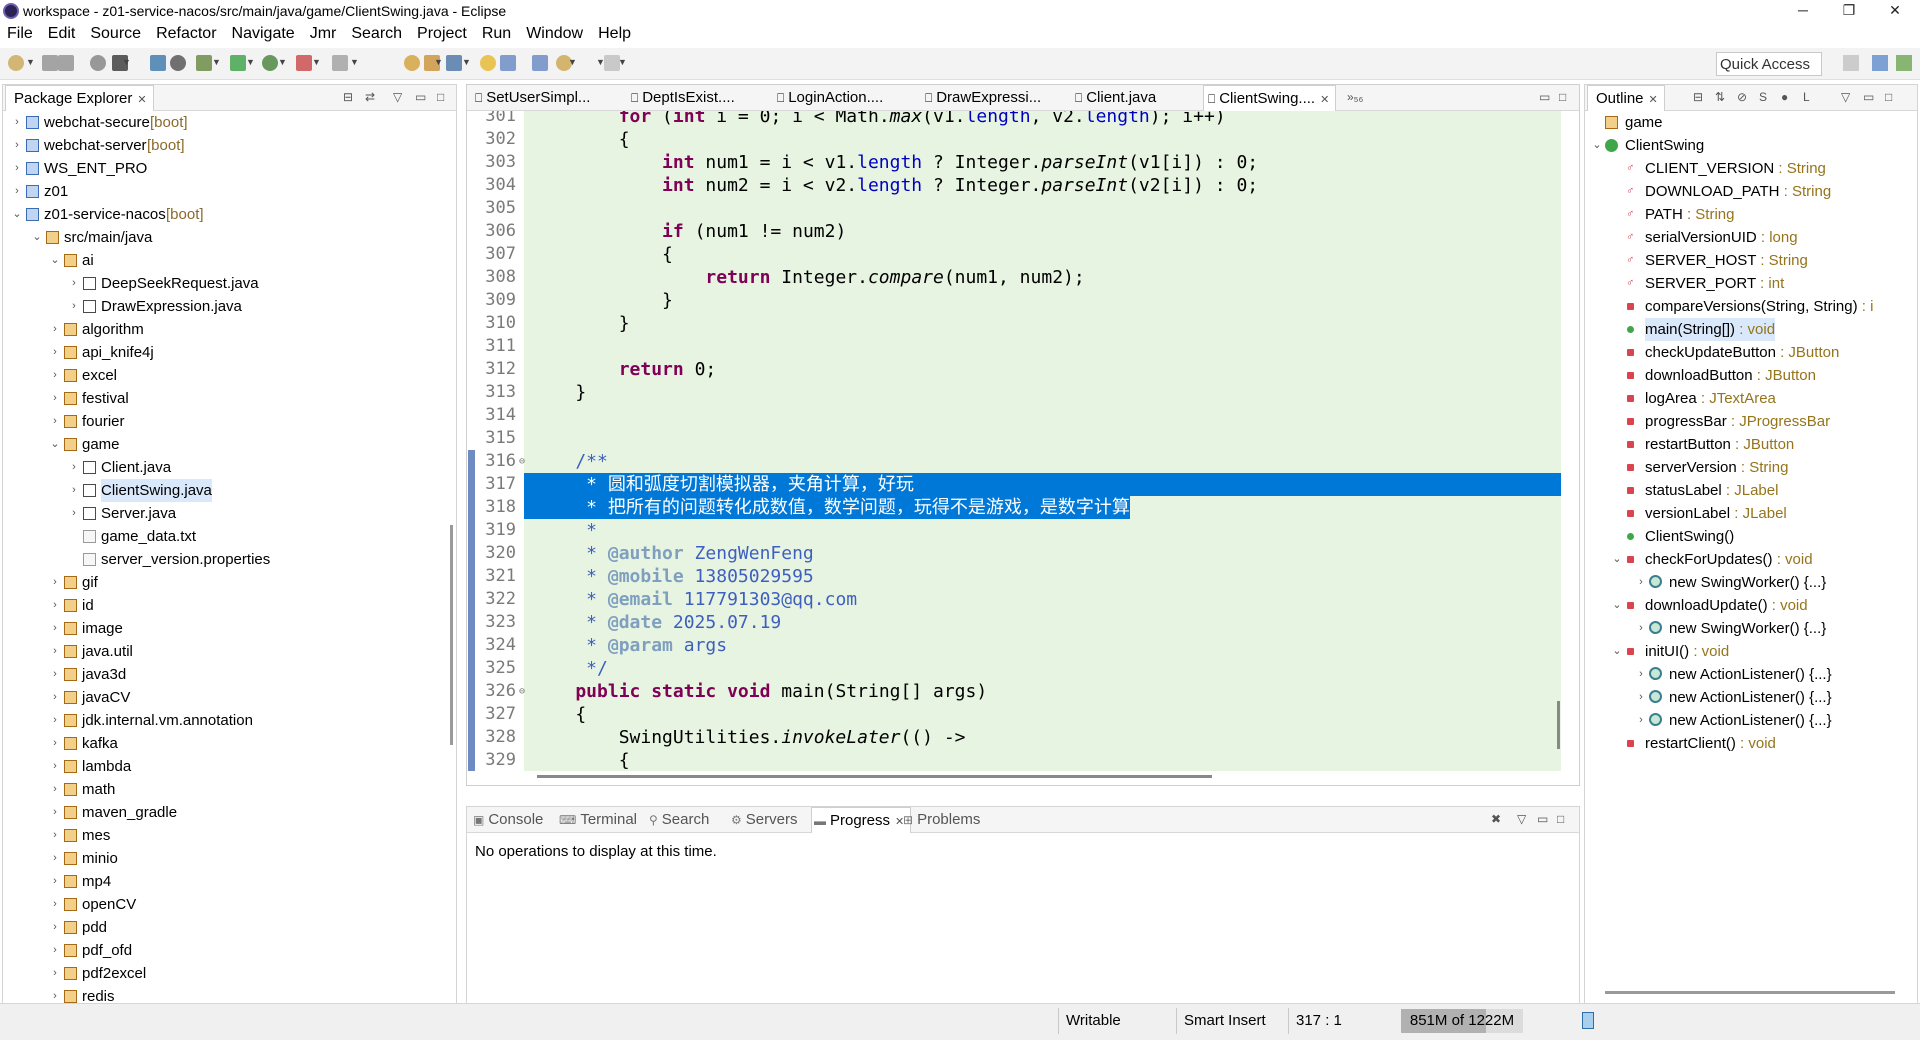 The image size is (1920, 1040). I want to click on outline-item: ♂ CLIENT_VERSION : String, so click(1751, 168).